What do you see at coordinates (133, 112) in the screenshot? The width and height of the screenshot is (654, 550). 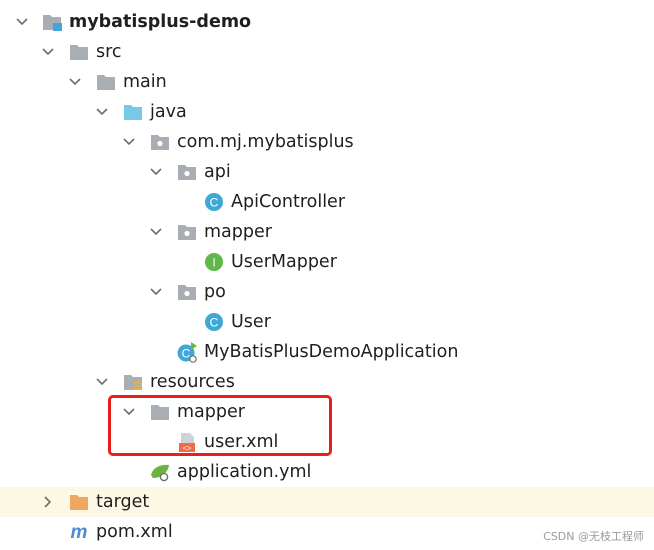 I see `source-folder-icon` at bounding box center [133, 112].